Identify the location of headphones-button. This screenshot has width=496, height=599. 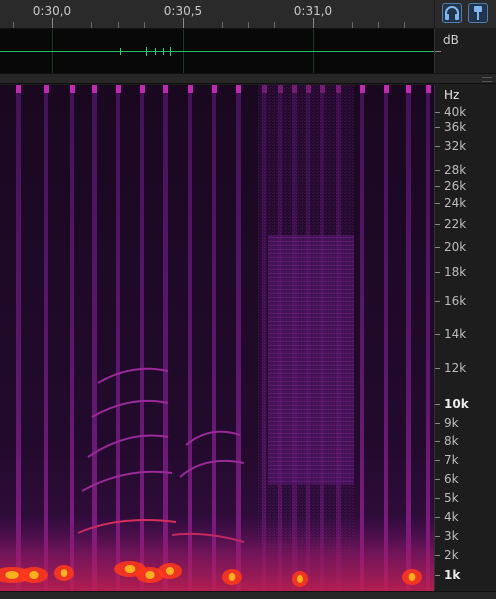
(452, 13).